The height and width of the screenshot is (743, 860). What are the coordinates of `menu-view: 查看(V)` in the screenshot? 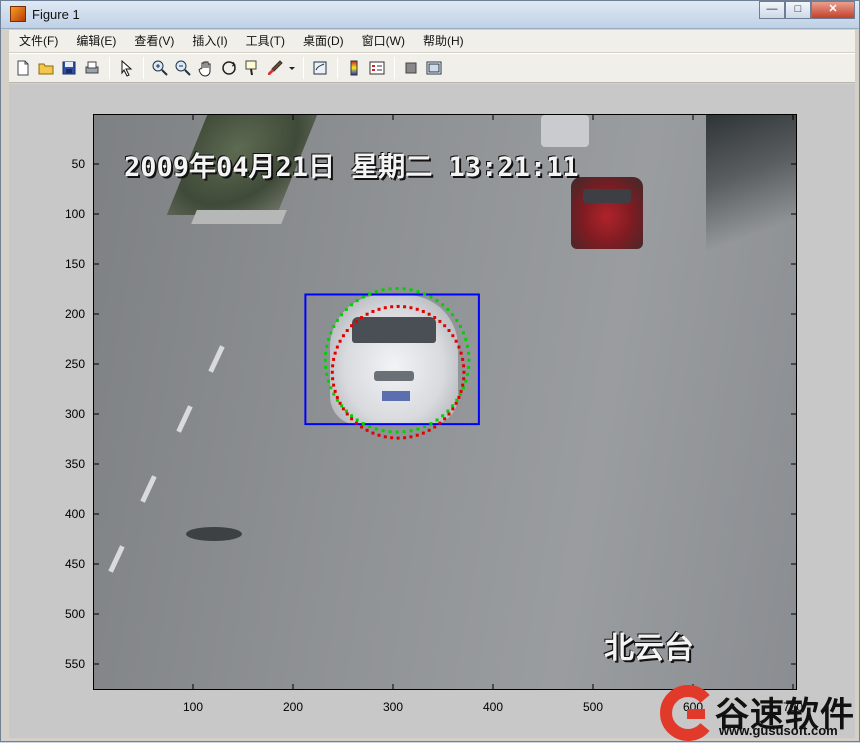 It's located at (154, 41).